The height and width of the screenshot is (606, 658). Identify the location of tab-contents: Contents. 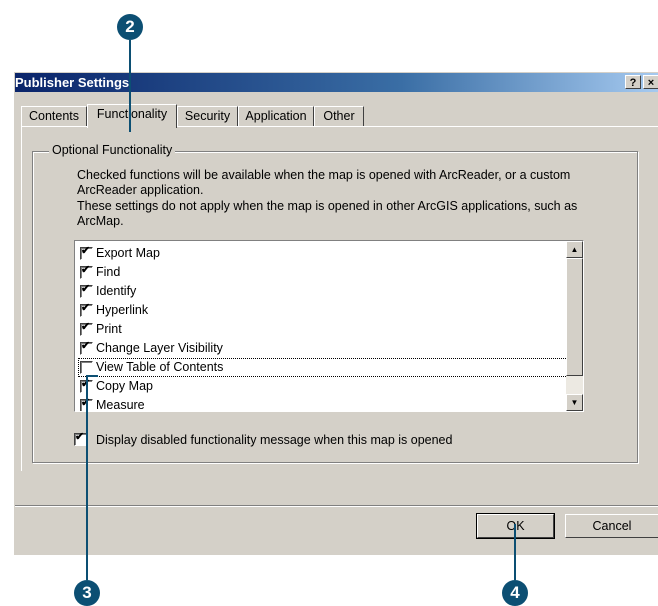
(54, 116).